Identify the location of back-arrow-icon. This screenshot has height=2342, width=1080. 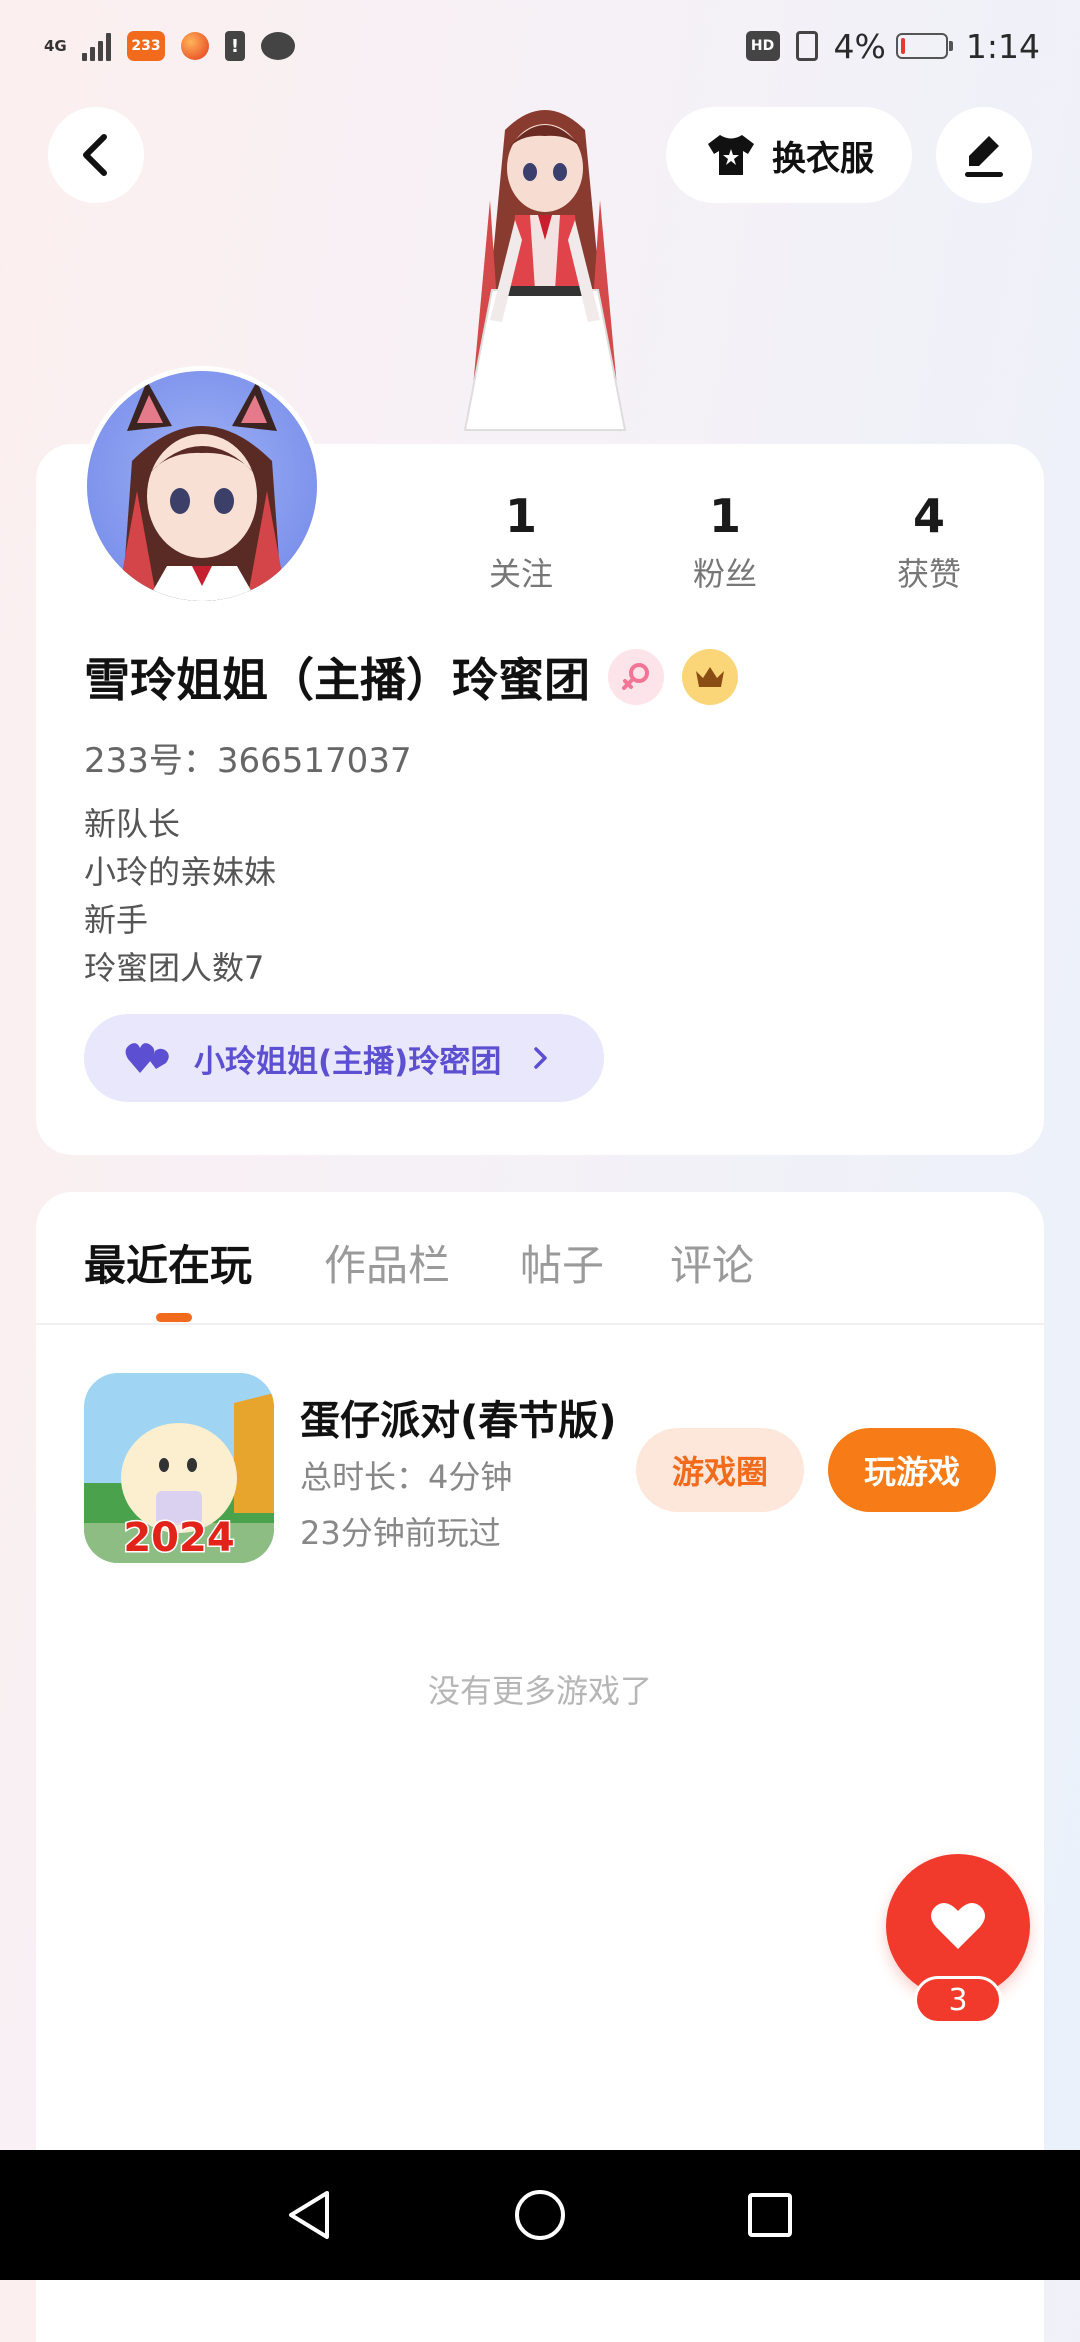
(95, 155).